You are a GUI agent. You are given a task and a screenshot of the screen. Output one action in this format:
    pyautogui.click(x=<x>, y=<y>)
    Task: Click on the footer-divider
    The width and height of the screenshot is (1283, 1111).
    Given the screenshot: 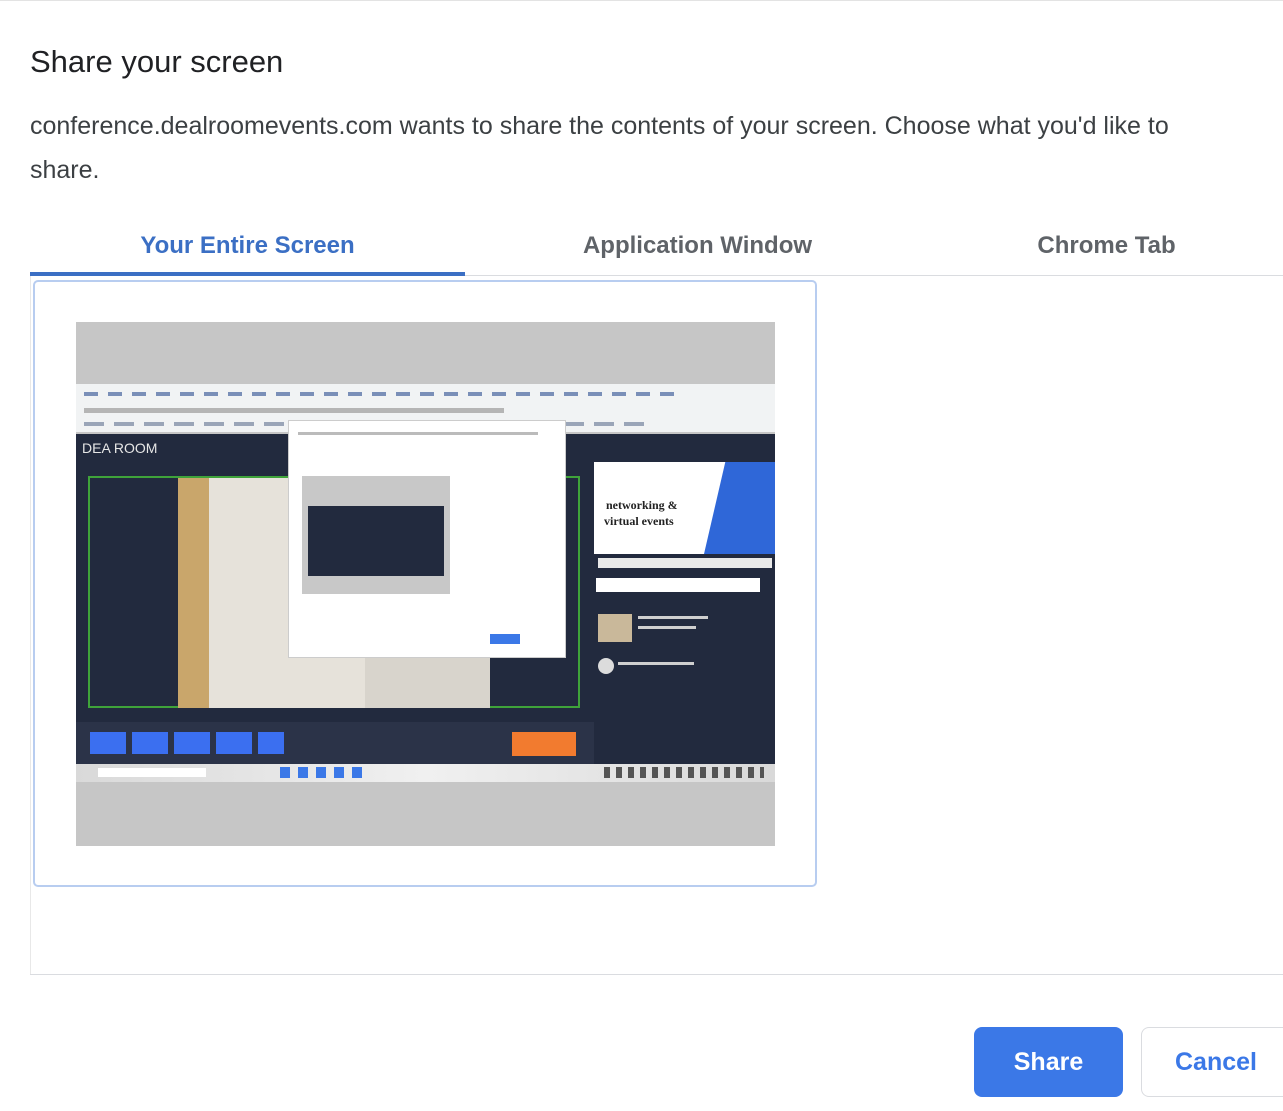 What is the action you would take?
    pyautogui.click(x=656, y=974)
    